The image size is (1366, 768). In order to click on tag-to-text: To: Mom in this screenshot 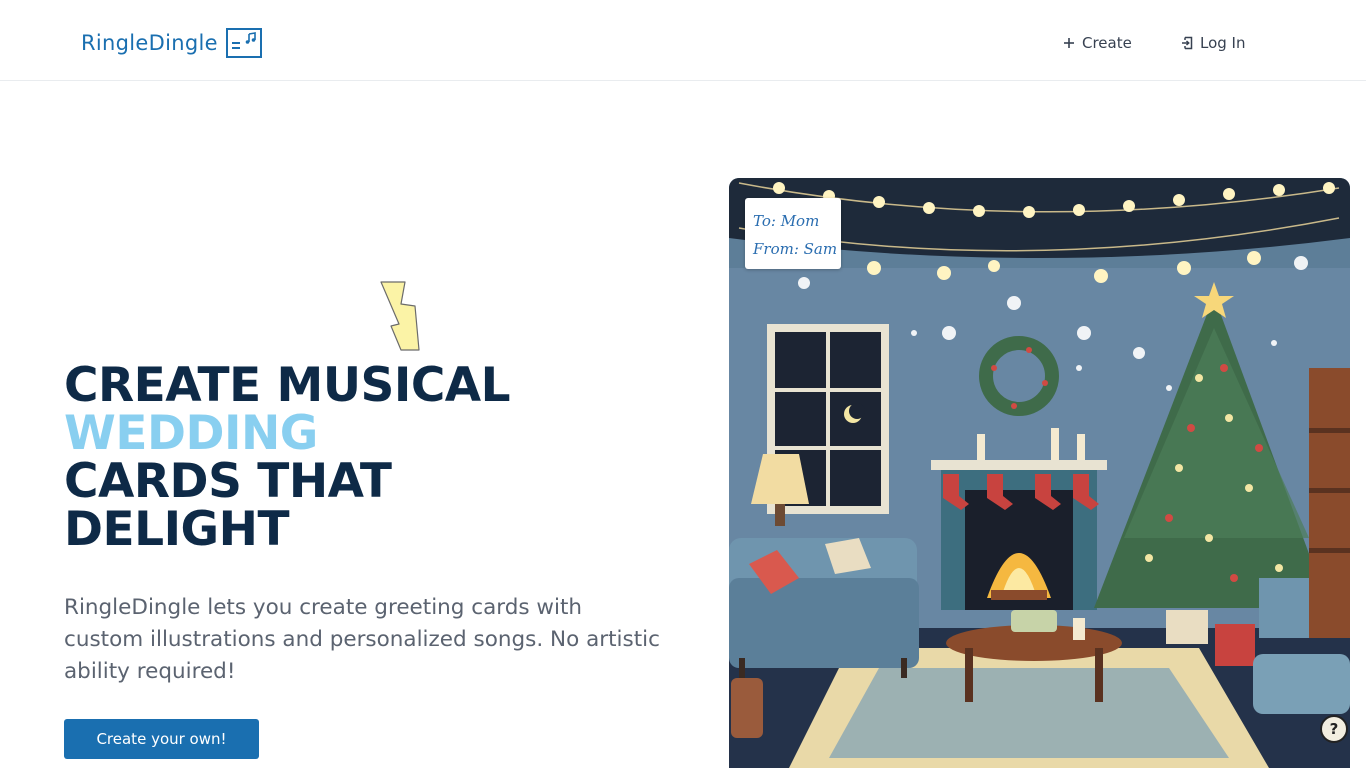, I will do `click(786, 221)`.